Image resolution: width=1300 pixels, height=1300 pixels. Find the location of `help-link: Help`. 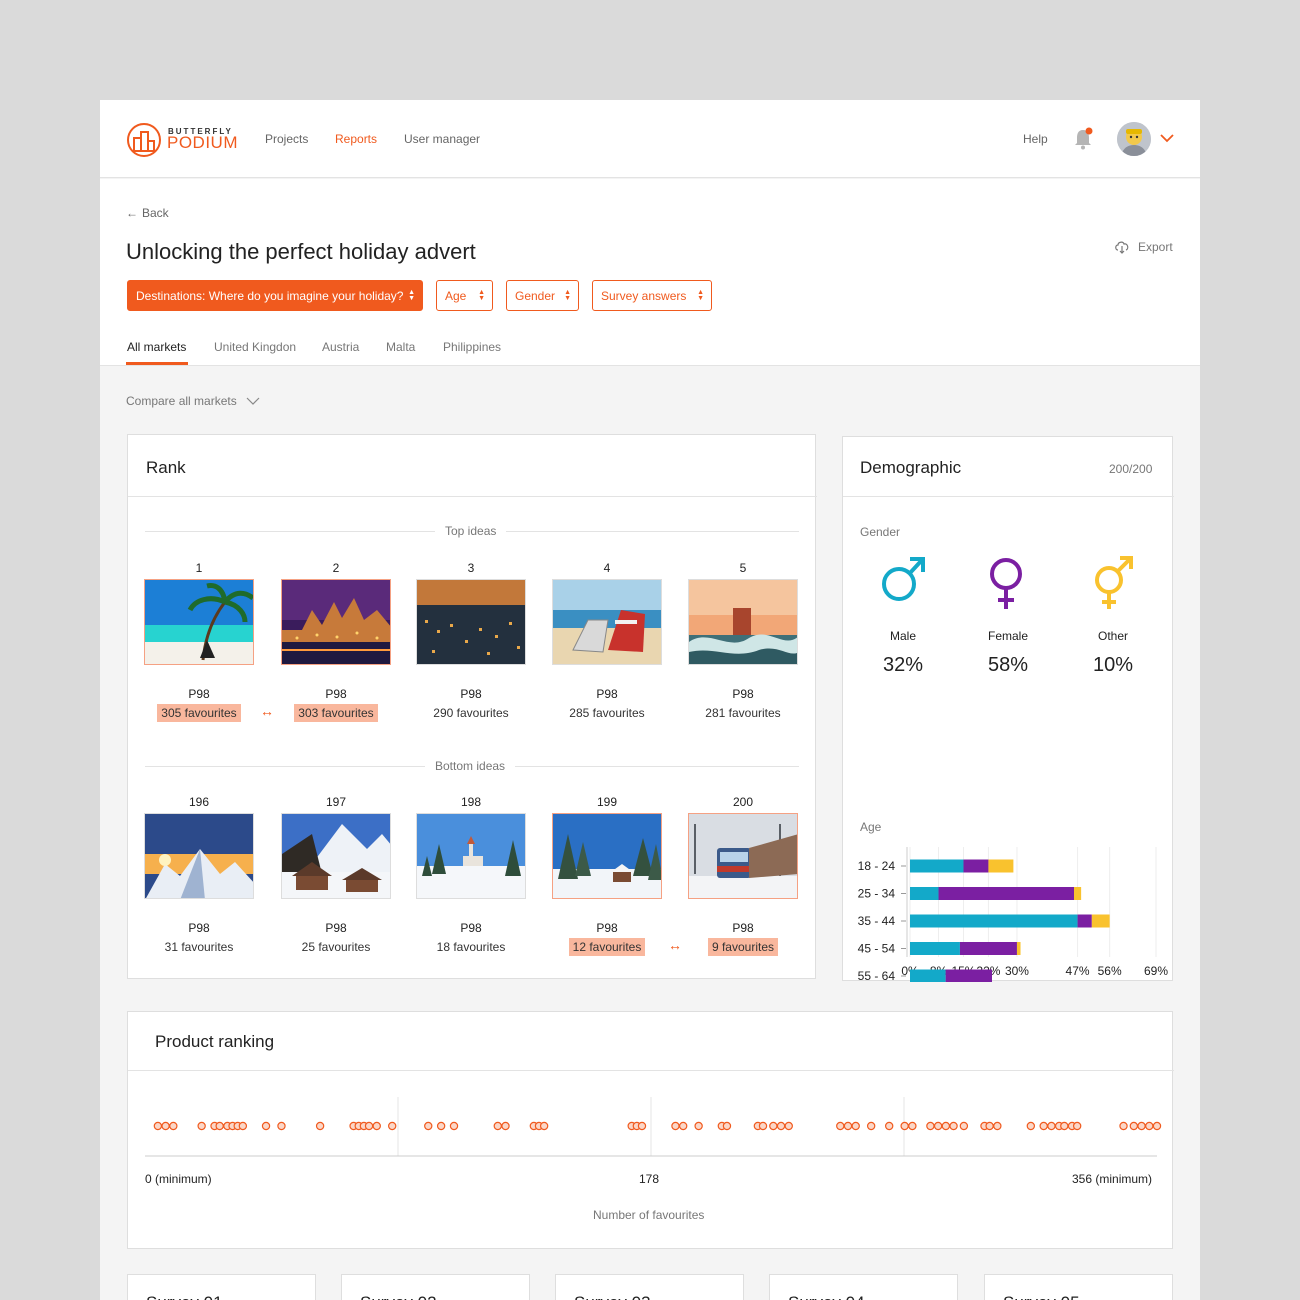

help-link: Help is located at coordinates (1035, 139).